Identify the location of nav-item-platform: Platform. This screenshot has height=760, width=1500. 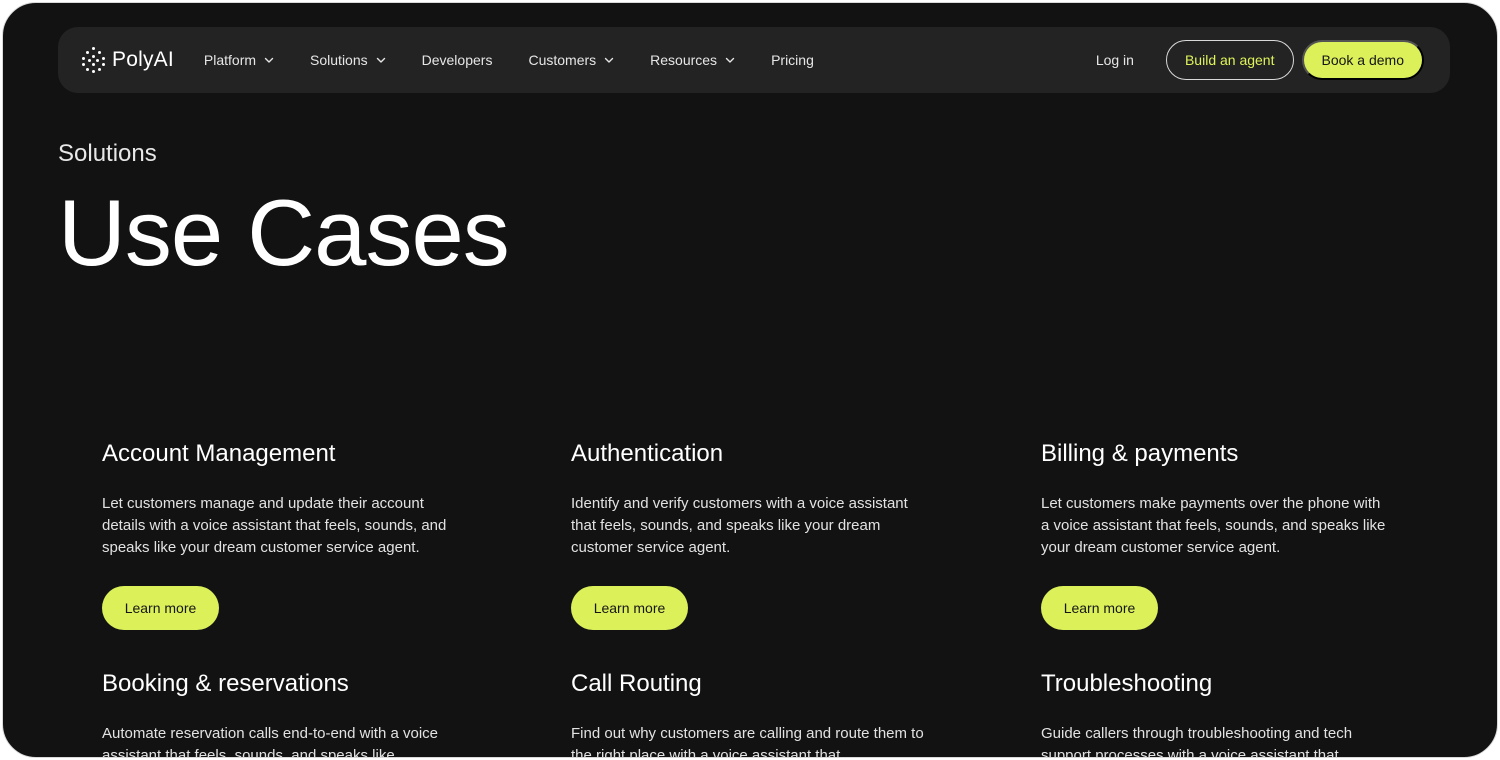
(239, 60).